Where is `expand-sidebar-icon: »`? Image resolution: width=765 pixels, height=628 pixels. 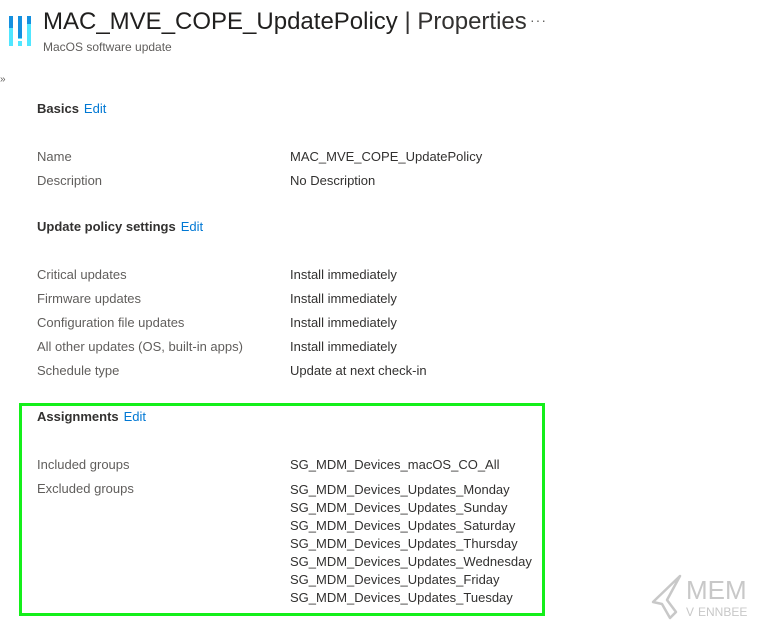
expand-sidebar-icon: » is located at coordinates (3, 79).